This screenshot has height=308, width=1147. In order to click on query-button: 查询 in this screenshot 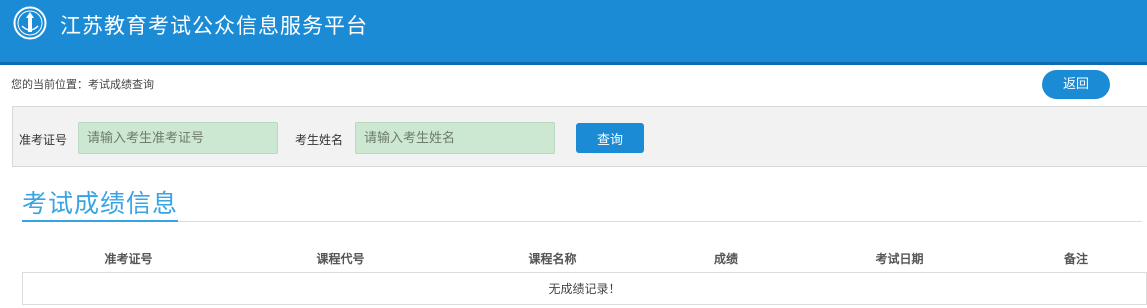, I will do `click(610, 138)`.